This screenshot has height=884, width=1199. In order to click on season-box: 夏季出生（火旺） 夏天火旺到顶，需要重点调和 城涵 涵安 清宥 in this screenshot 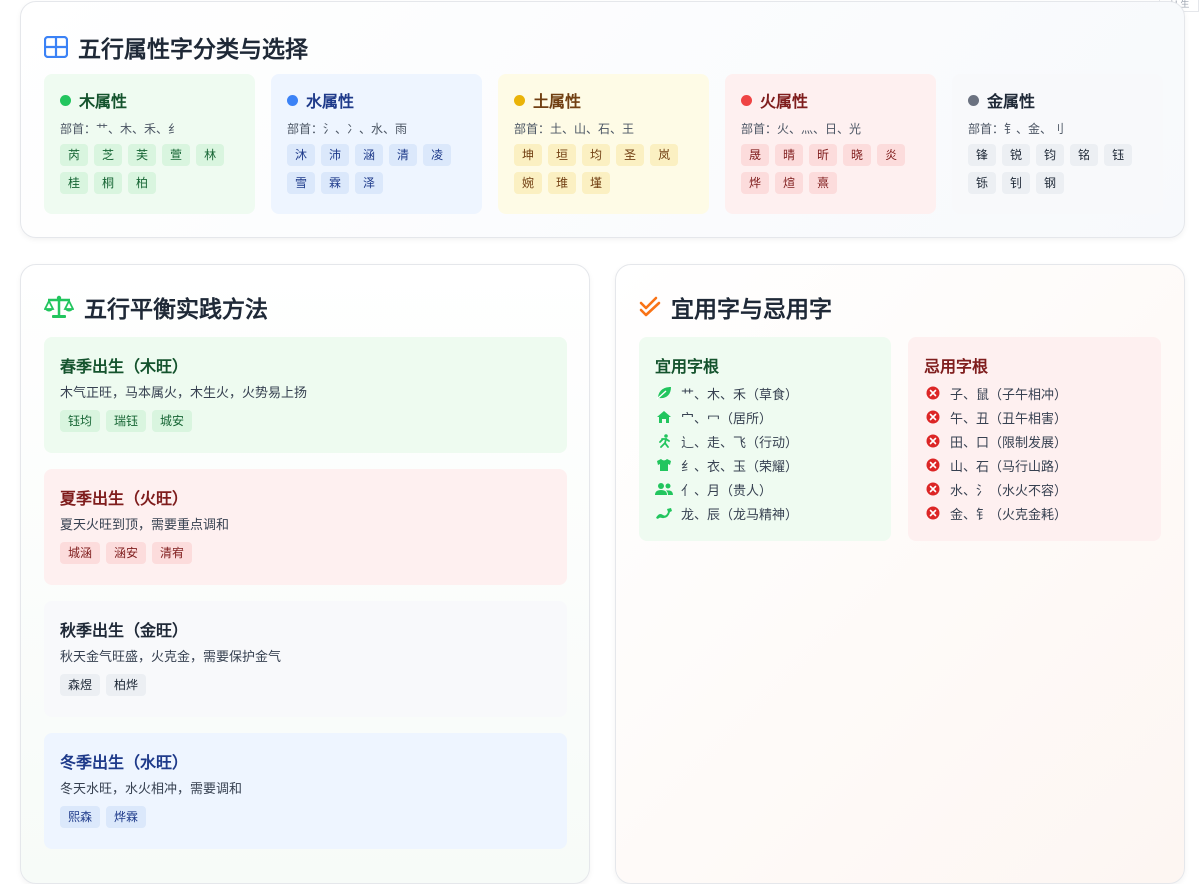, I will do `click(305, 527)`.